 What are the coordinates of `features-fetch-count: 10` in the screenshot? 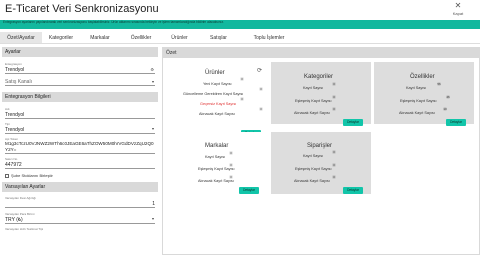 It's located at (445, 109).